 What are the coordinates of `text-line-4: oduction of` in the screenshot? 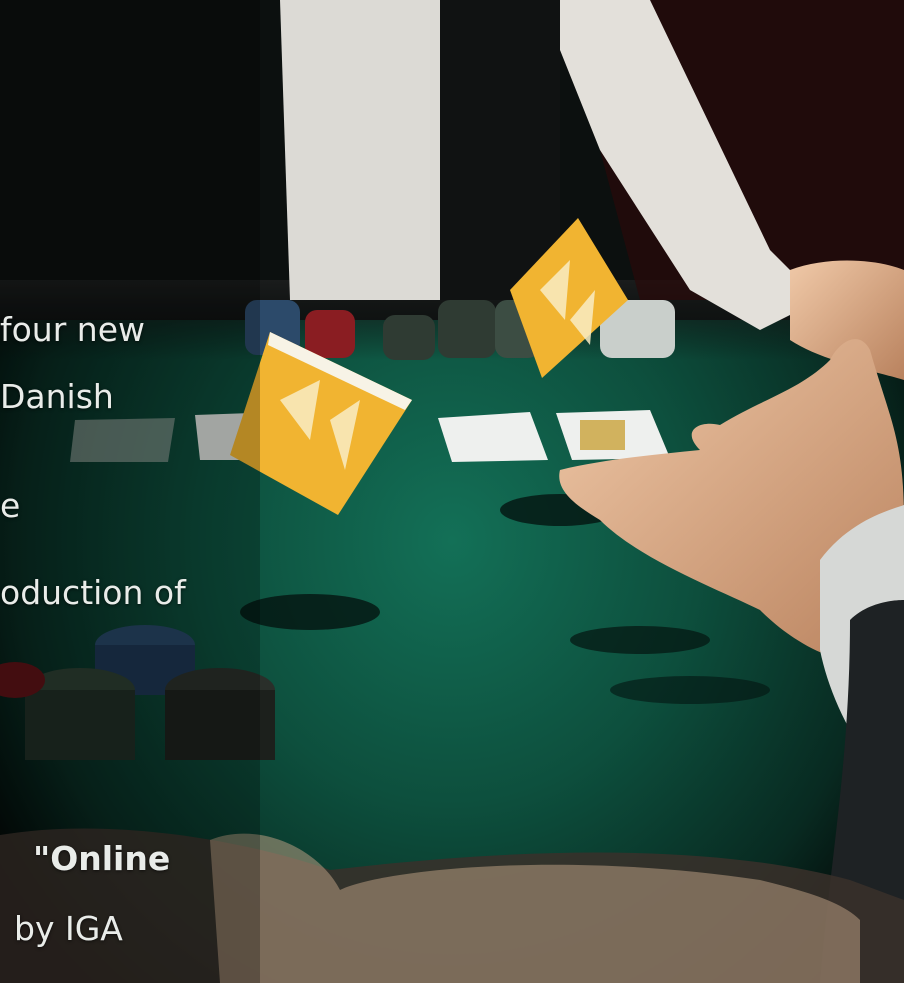 It's located at (93, 592).